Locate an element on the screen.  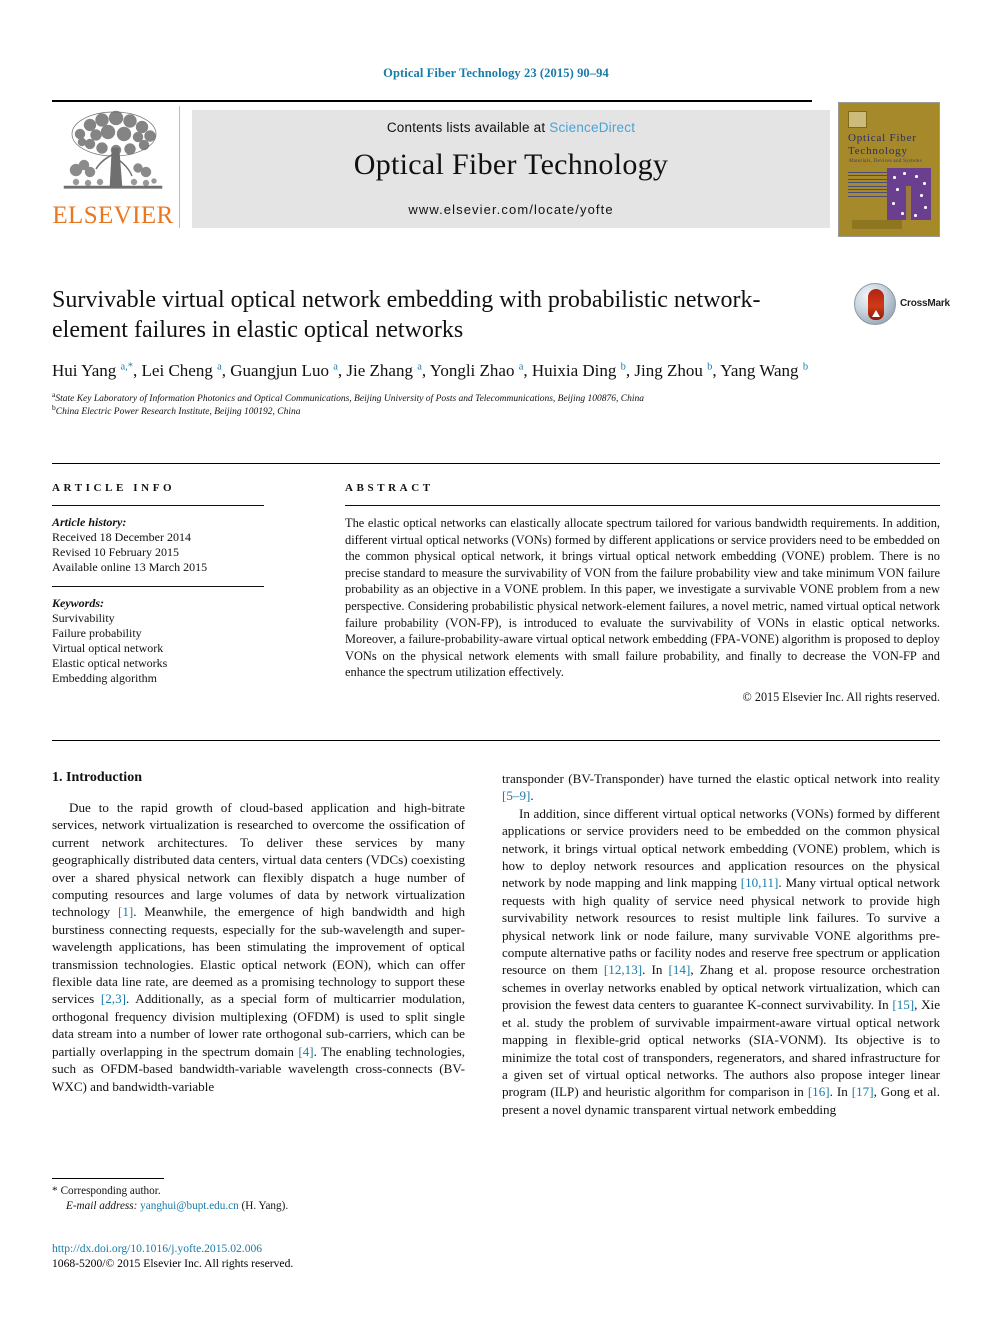
keywords-label: Keywords: is located at coordinates (78, 603).